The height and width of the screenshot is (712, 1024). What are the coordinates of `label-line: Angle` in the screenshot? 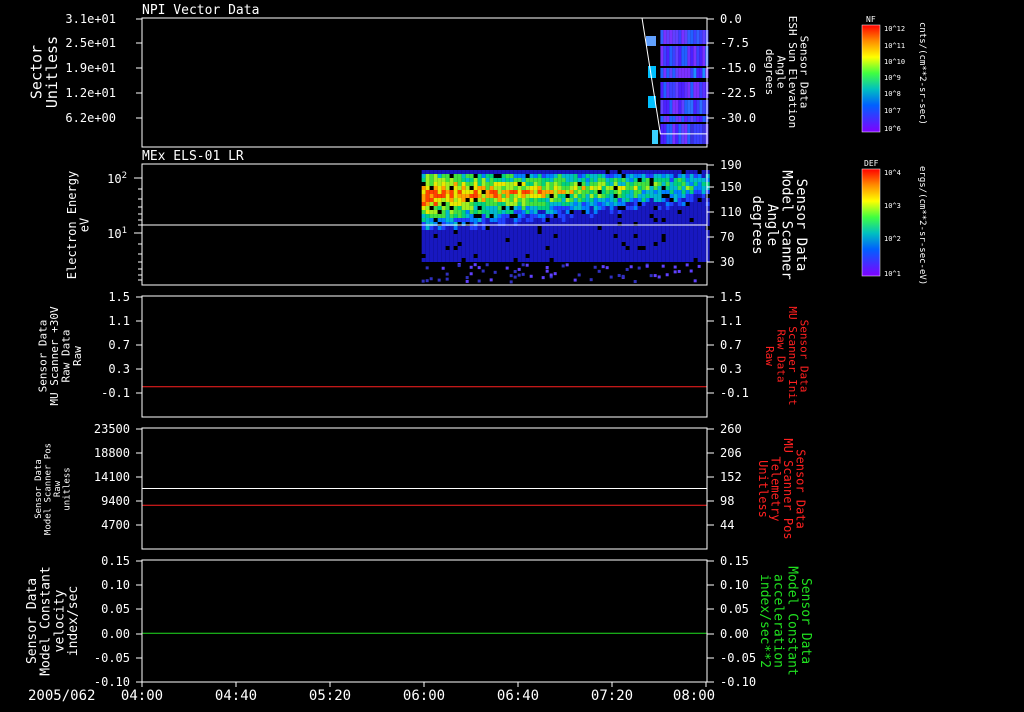 It's located at (772, 225).